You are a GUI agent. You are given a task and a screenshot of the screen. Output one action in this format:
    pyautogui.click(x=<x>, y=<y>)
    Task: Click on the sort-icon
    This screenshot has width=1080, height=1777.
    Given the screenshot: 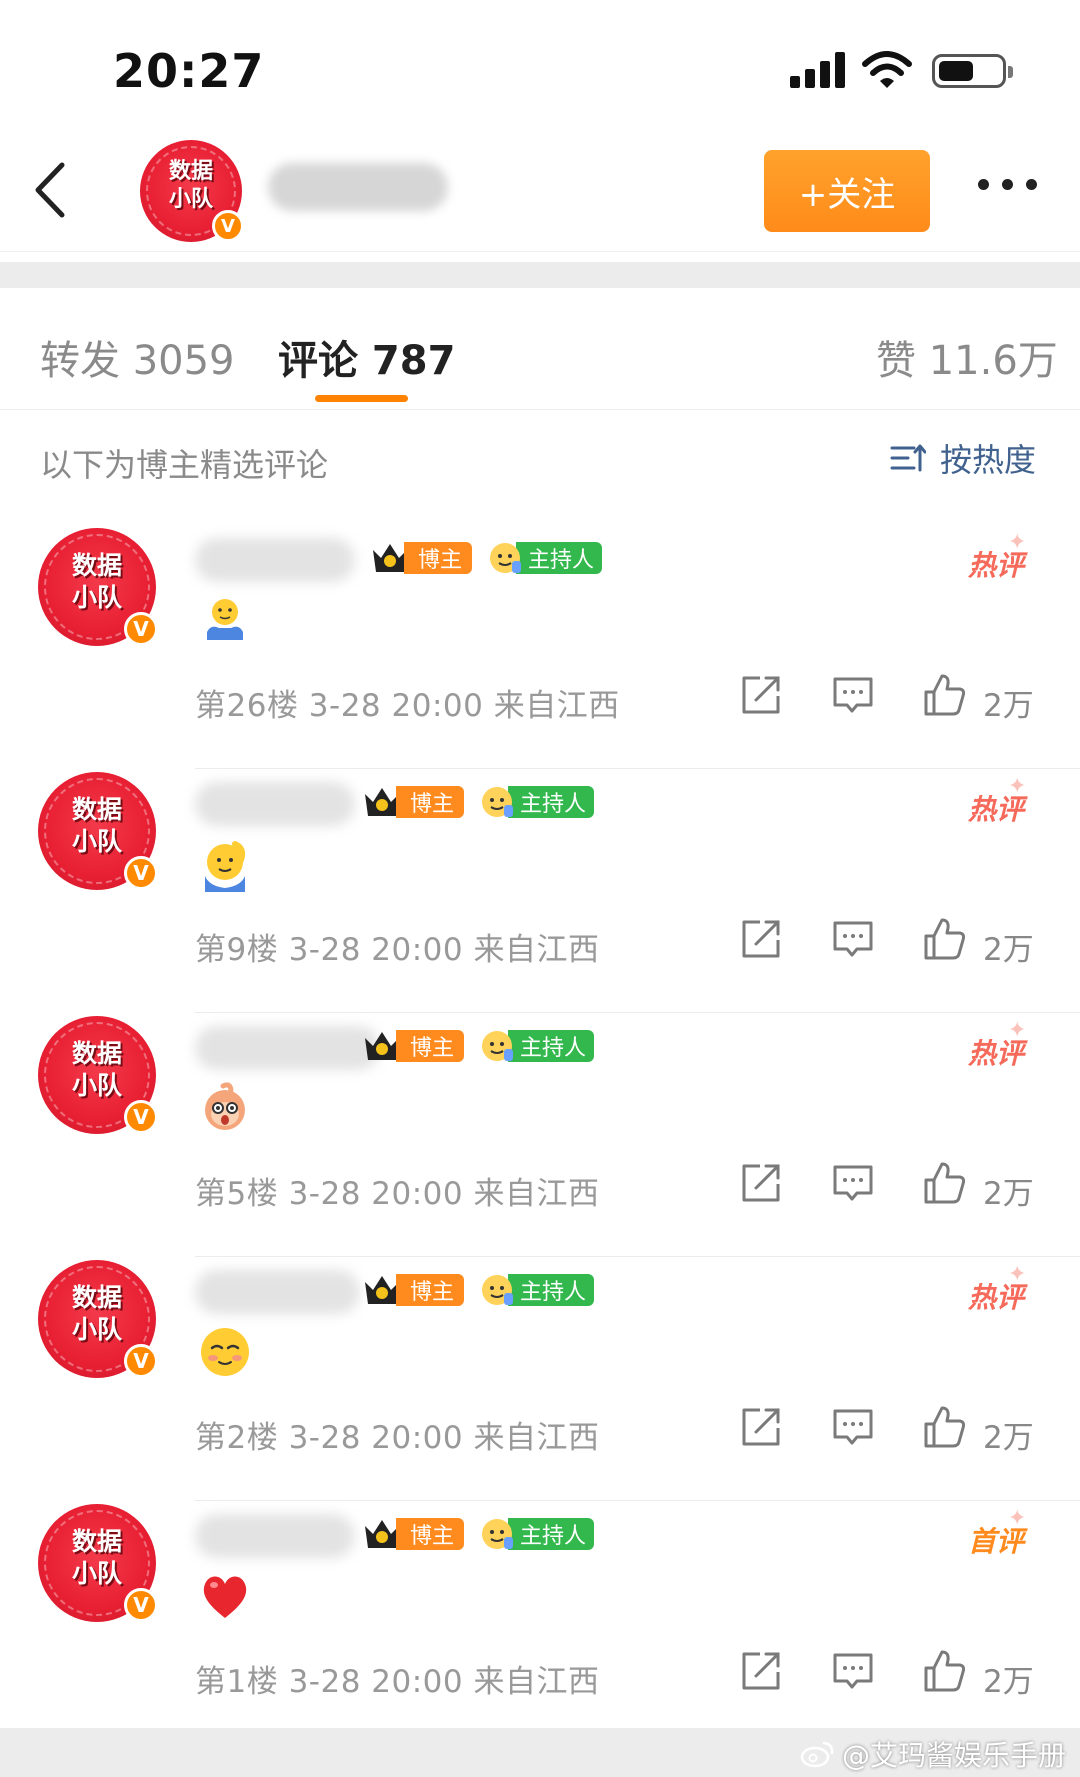 What is the action you would take?
    pyautogui.click(x=908, y=458)
    